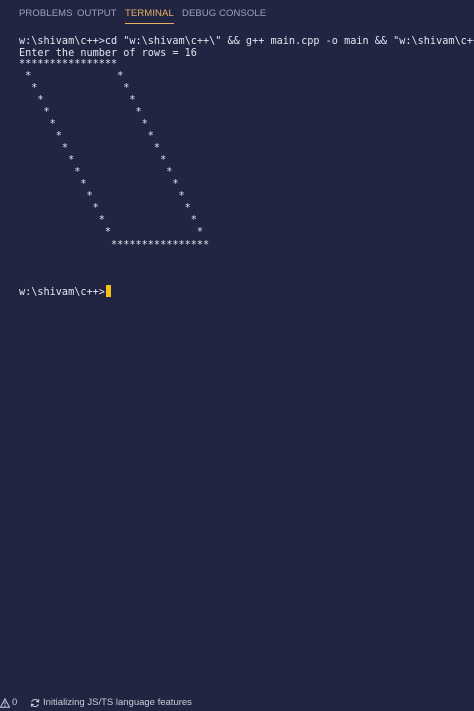 The width and height of the screenshot is (474, 711). I want to click on tab-output: OUTPUT, so click(97, 14).